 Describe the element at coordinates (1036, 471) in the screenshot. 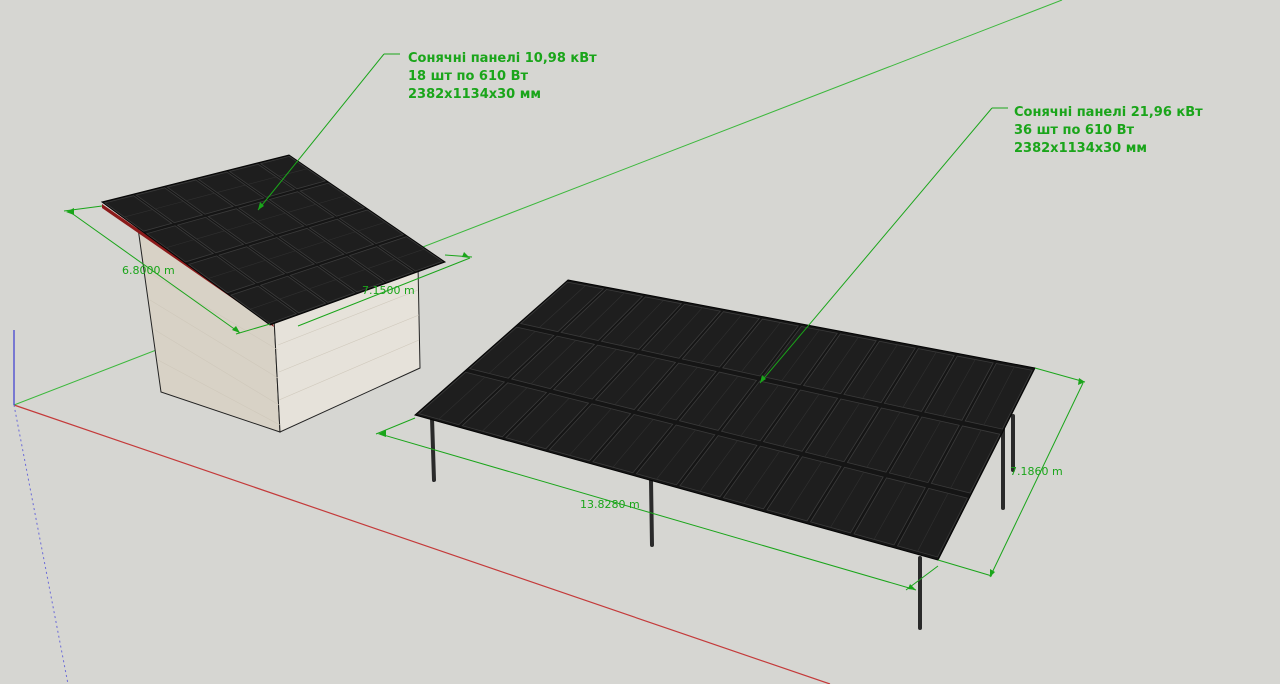

I see `dimension-array-width: 7.1860 m` at that location.